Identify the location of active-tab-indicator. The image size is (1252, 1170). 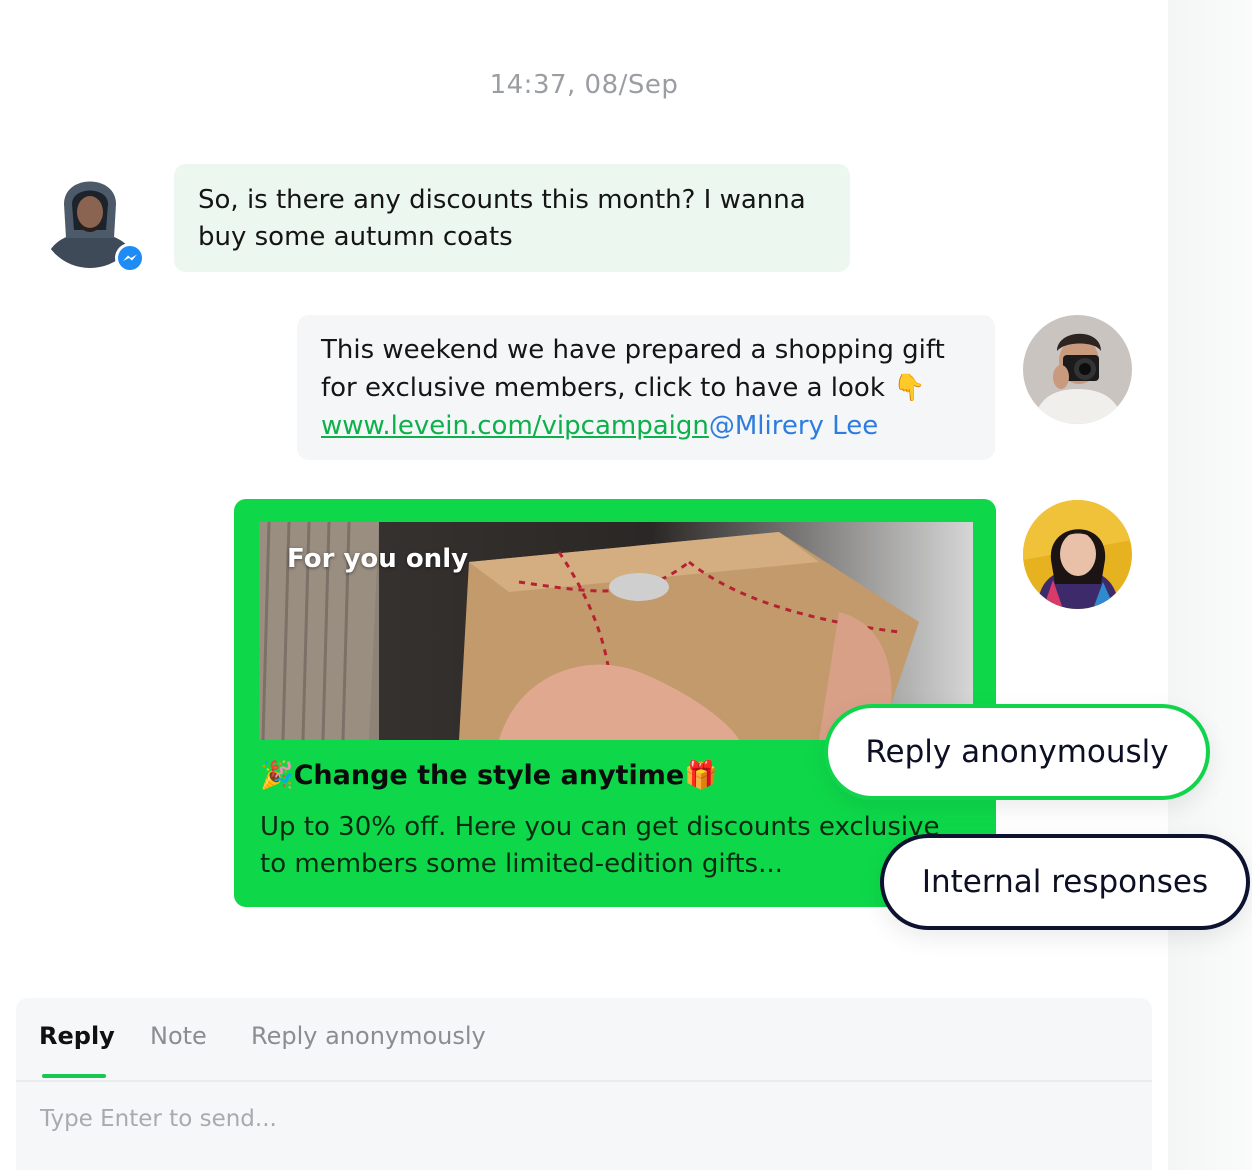
(74, 1076).